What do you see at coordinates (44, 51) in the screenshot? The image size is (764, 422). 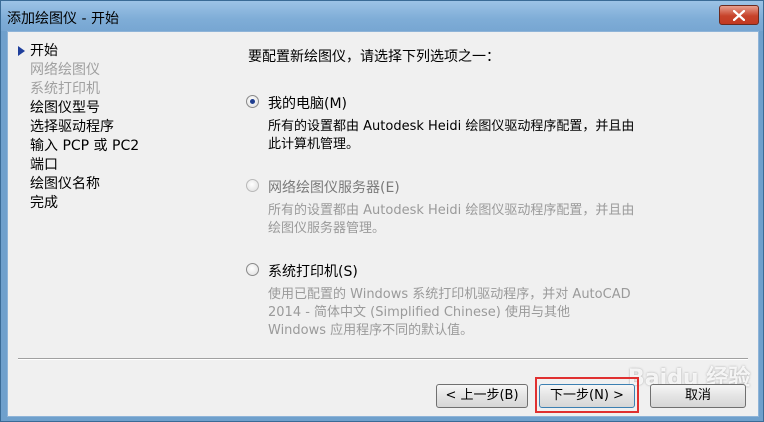 I see `step-start: 开始` at bounding box center [44, 51].